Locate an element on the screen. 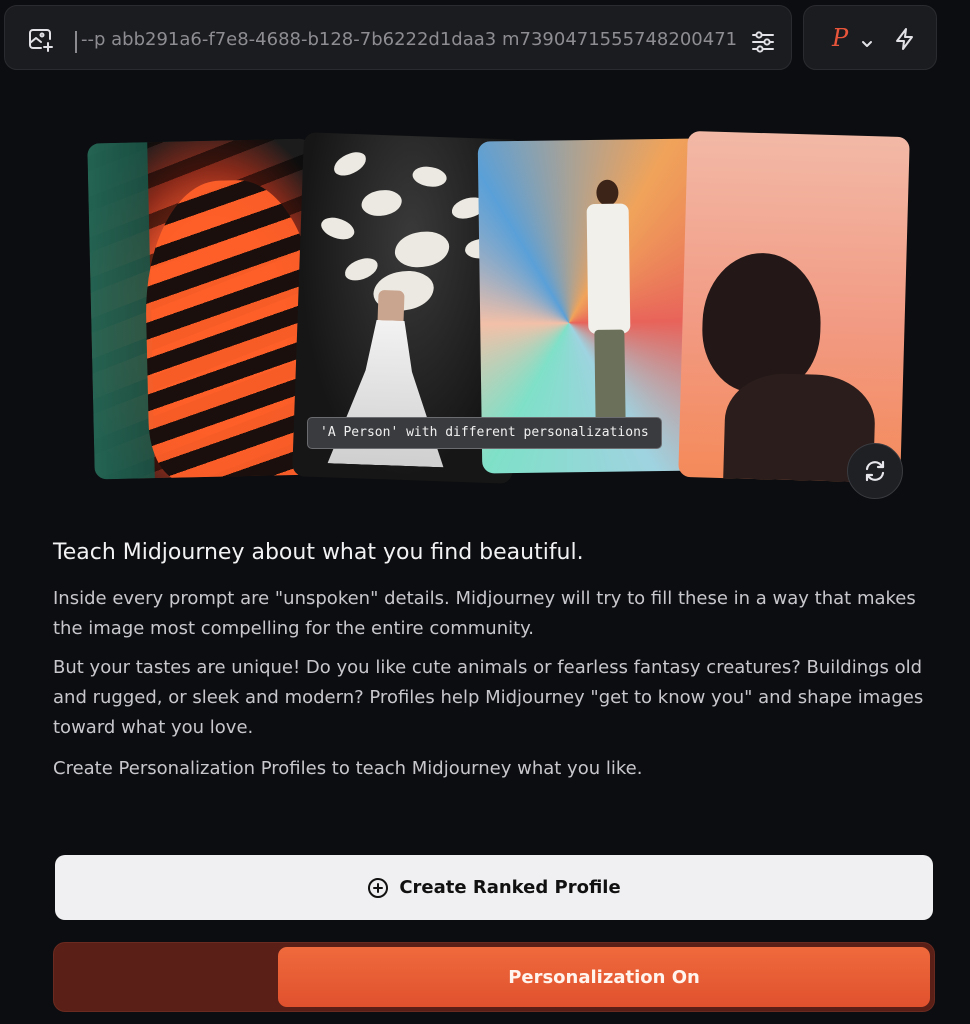  lightning-bolt-icon is located at coordinates (905, 39).